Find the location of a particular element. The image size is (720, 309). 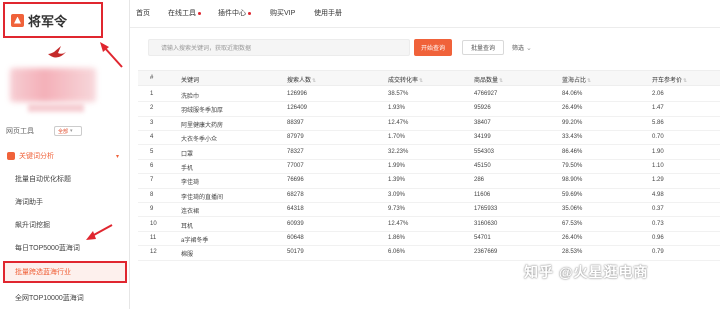

menu-group-label: 关键词分析 is located at coordinates (36, 156).